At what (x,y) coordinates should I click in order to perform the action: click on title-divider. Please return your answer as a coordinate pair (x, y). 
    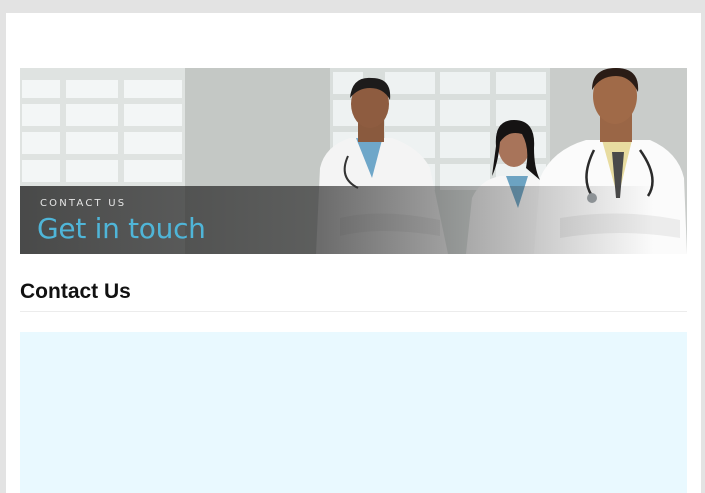
    Looking at the image, I should click on (353, 311).